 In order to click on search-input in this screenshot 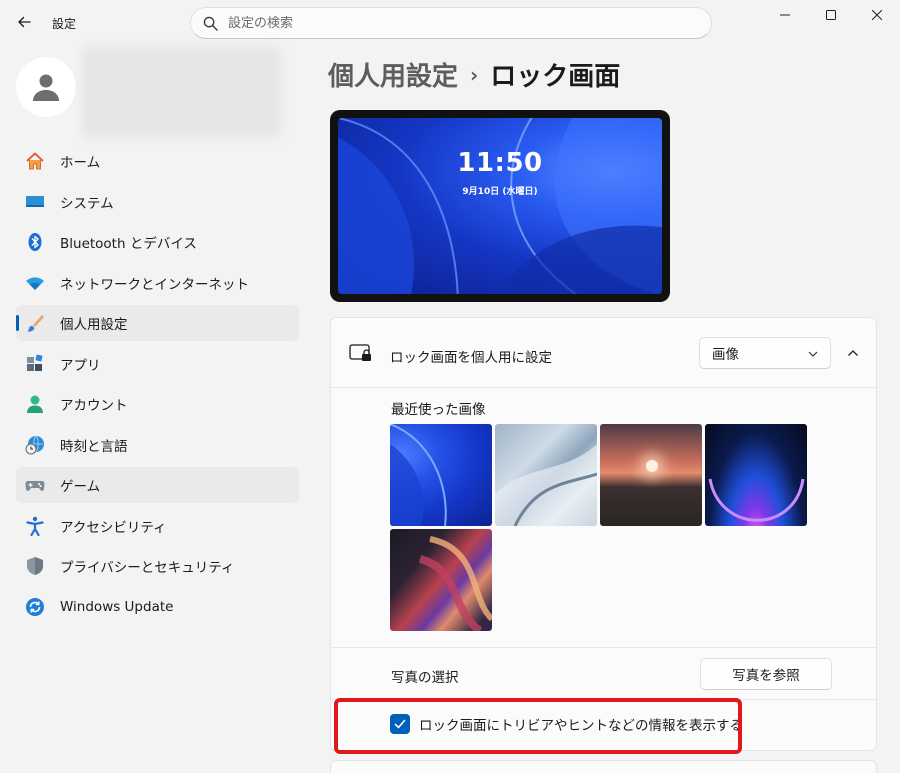, I will do `click(448, 23)`.